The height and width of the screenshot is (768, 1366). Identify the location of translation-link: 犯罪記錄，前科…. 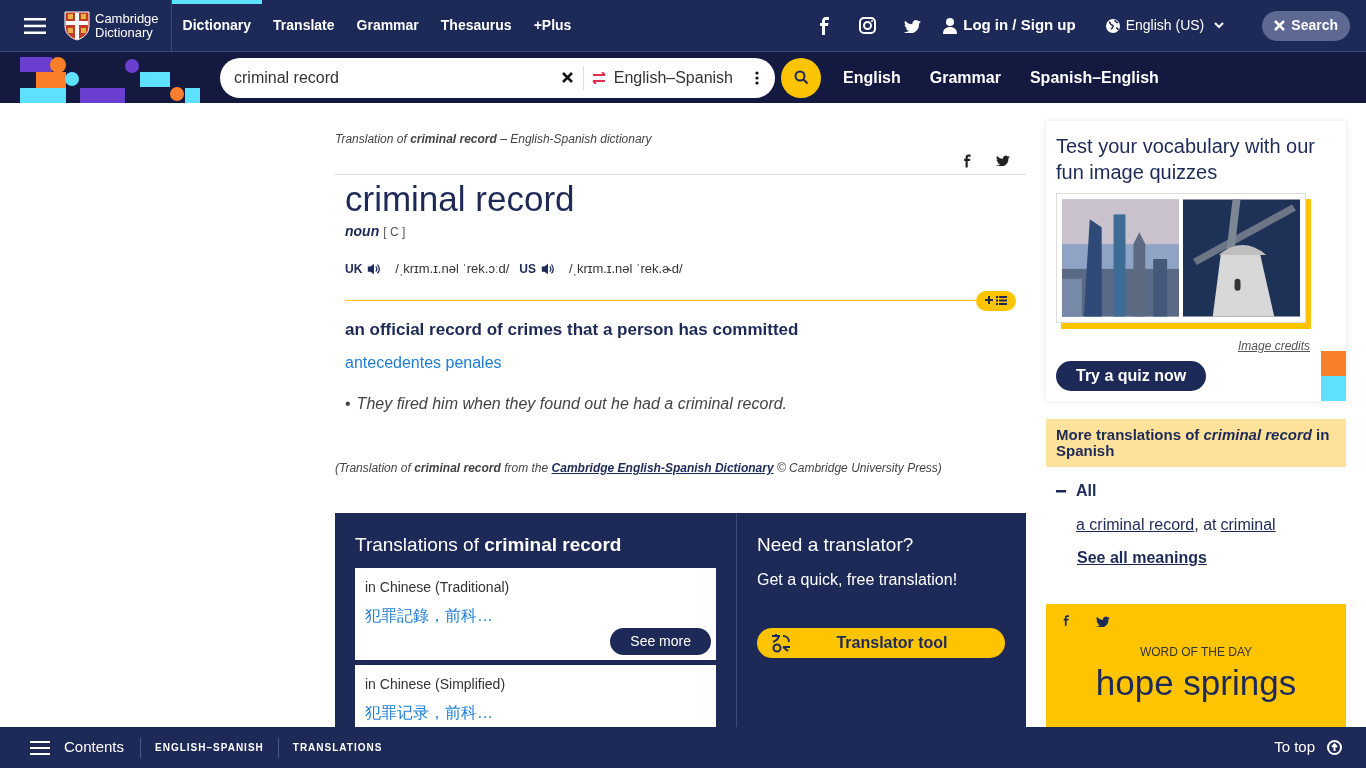
(535, 615).